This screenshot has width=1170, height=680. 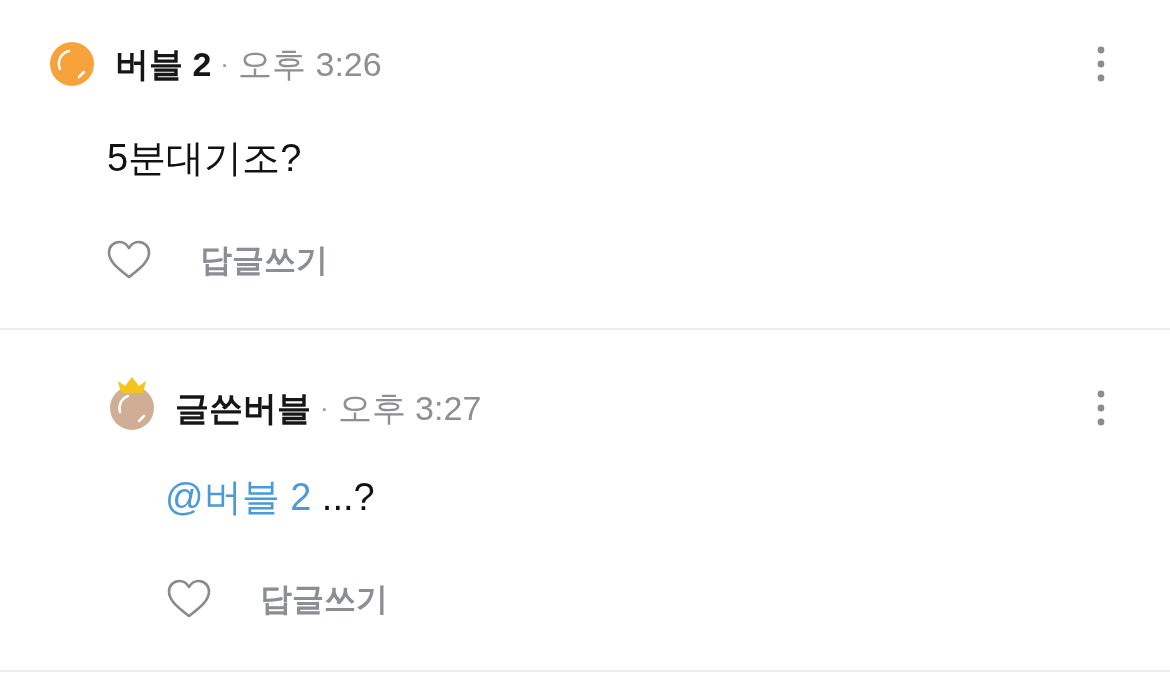 I want to click on mention-link: @버블 2, so click(x=238, y=497).